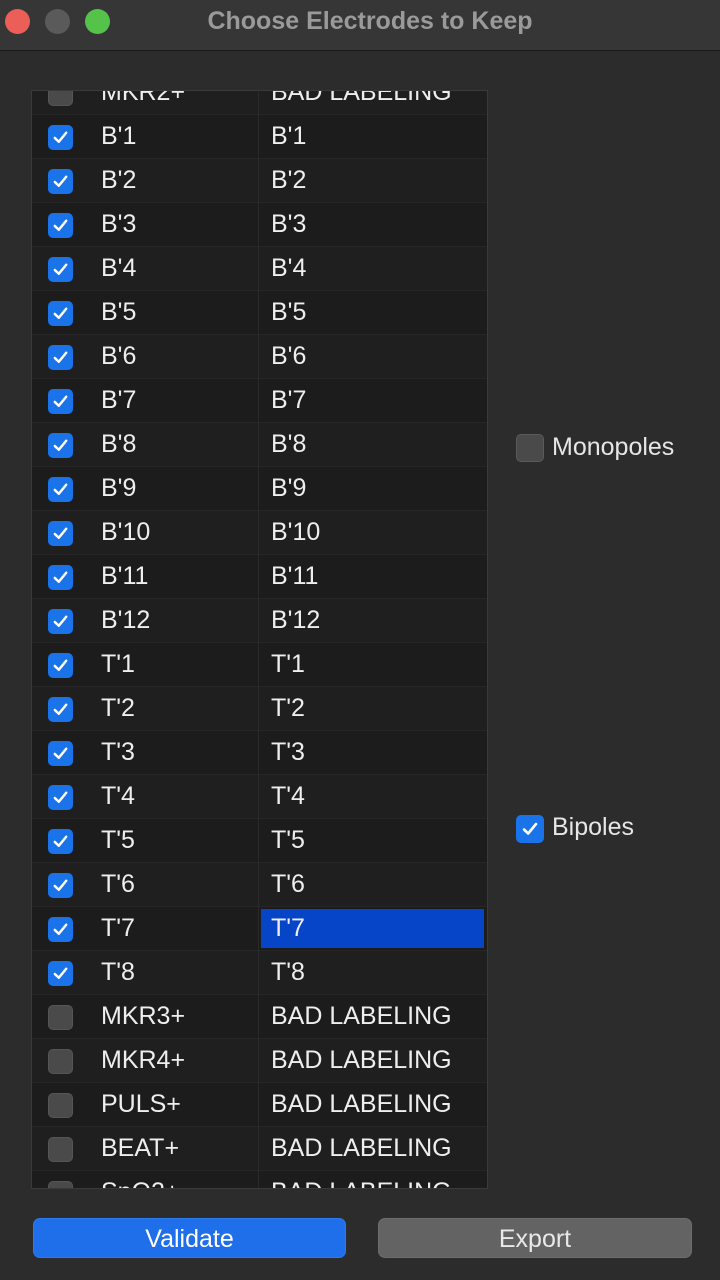 Image resolution: width=720 pixels, height=1280 pixels. I want to click on electrode-name: B'1, so click(119, 136).